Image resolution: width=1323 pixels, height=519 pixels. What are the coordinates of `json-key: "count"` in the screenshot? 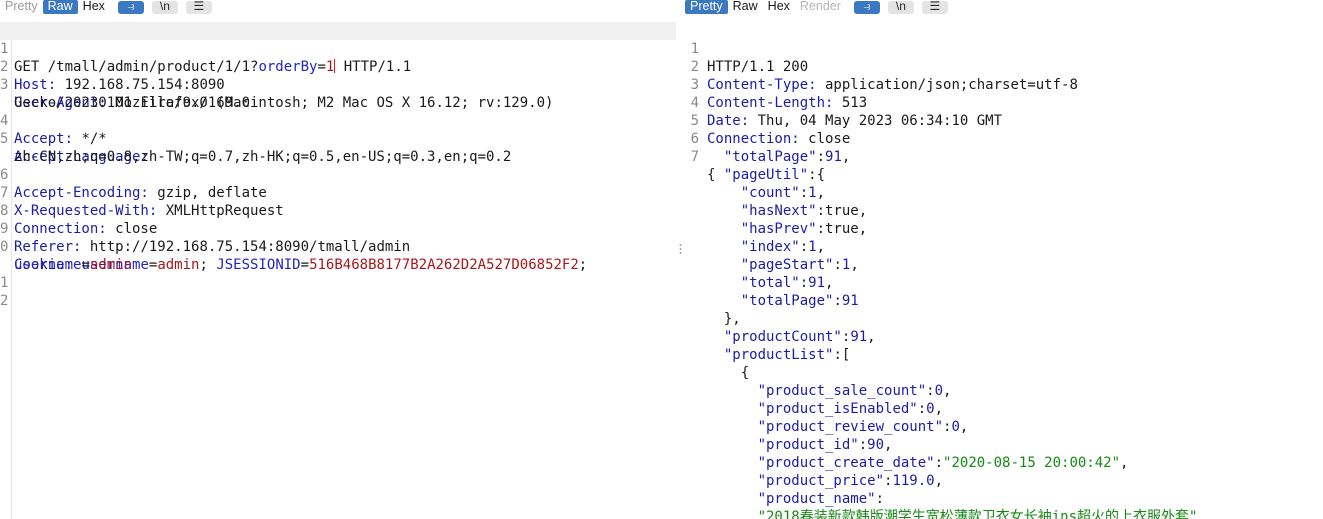 It's located at (770, 193).